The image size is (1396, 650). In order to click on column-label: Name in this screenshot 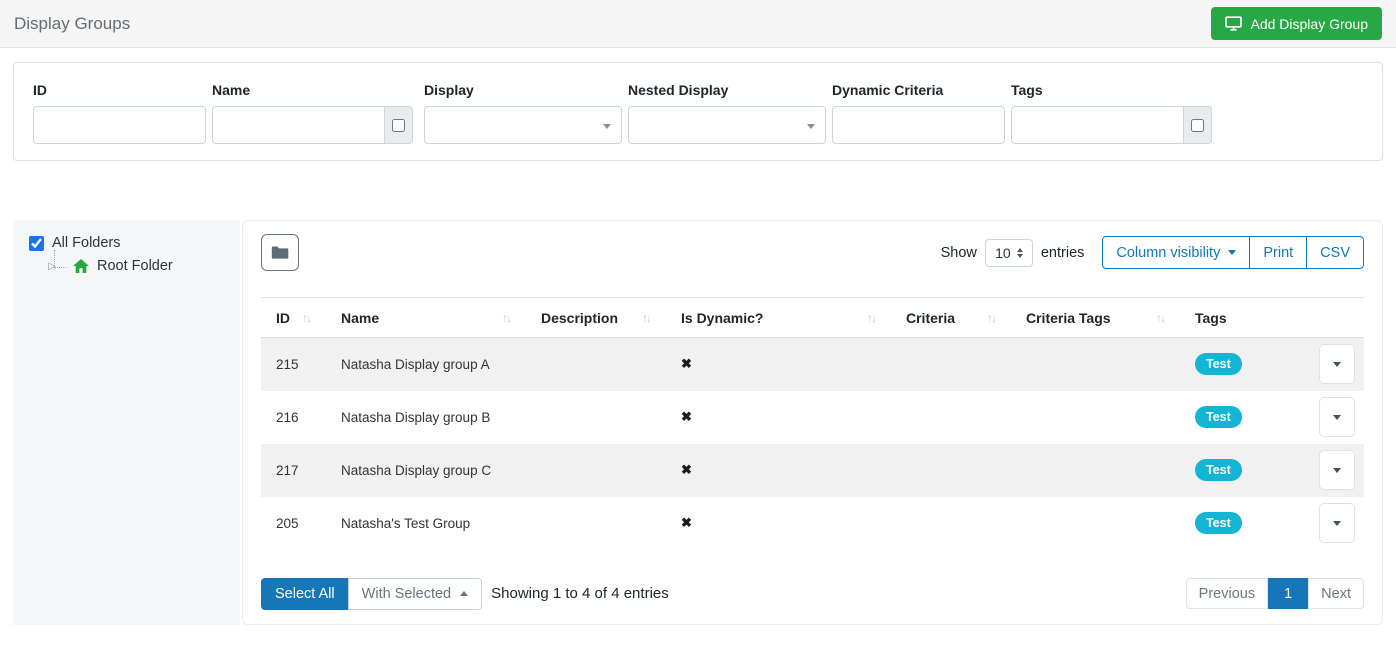, I will do `click(360, 317)`.